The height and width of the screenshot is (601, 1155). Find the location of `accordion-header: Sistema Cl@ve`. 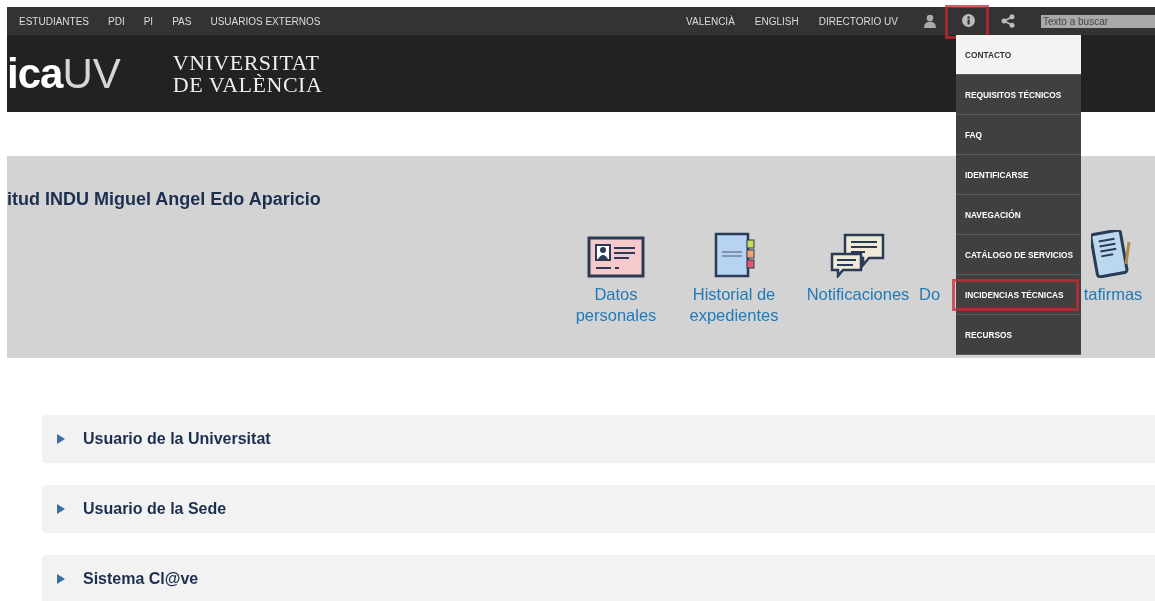

accordion-header: Sistema Cl@ve is located at coordinates (598, 578).